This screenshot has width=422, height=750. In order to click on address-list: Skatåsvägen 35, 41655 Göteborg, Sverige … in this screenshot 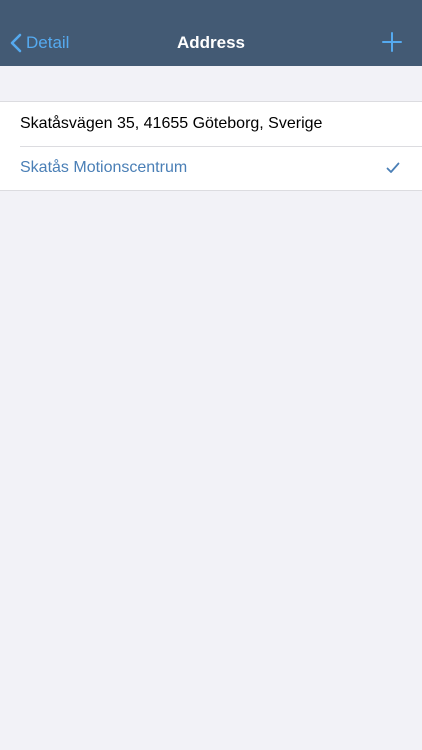, I will do `click(211, 146)`.